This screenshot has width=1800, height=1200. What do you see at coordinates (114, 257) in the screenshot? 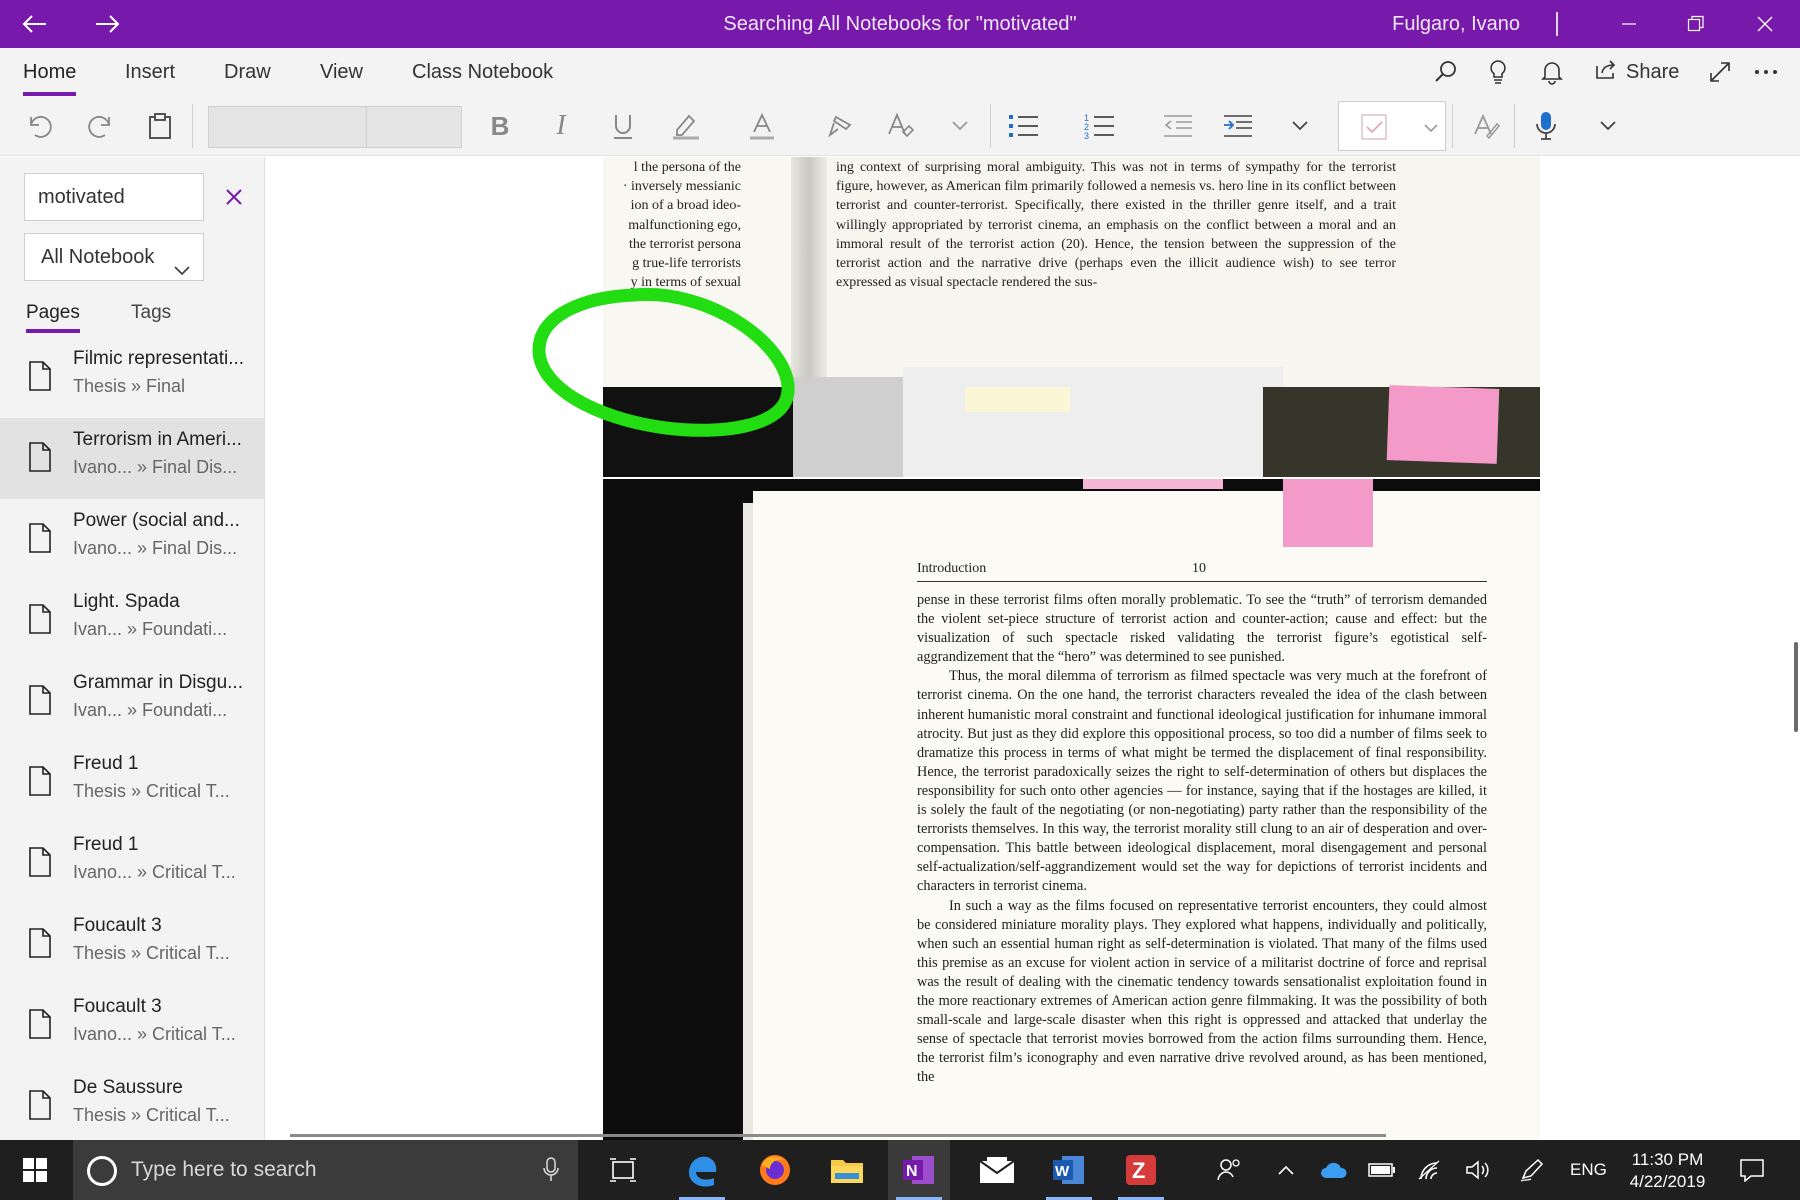
I see `search-scope-dropdown: All Notebook` at bounding box center [114, 257].